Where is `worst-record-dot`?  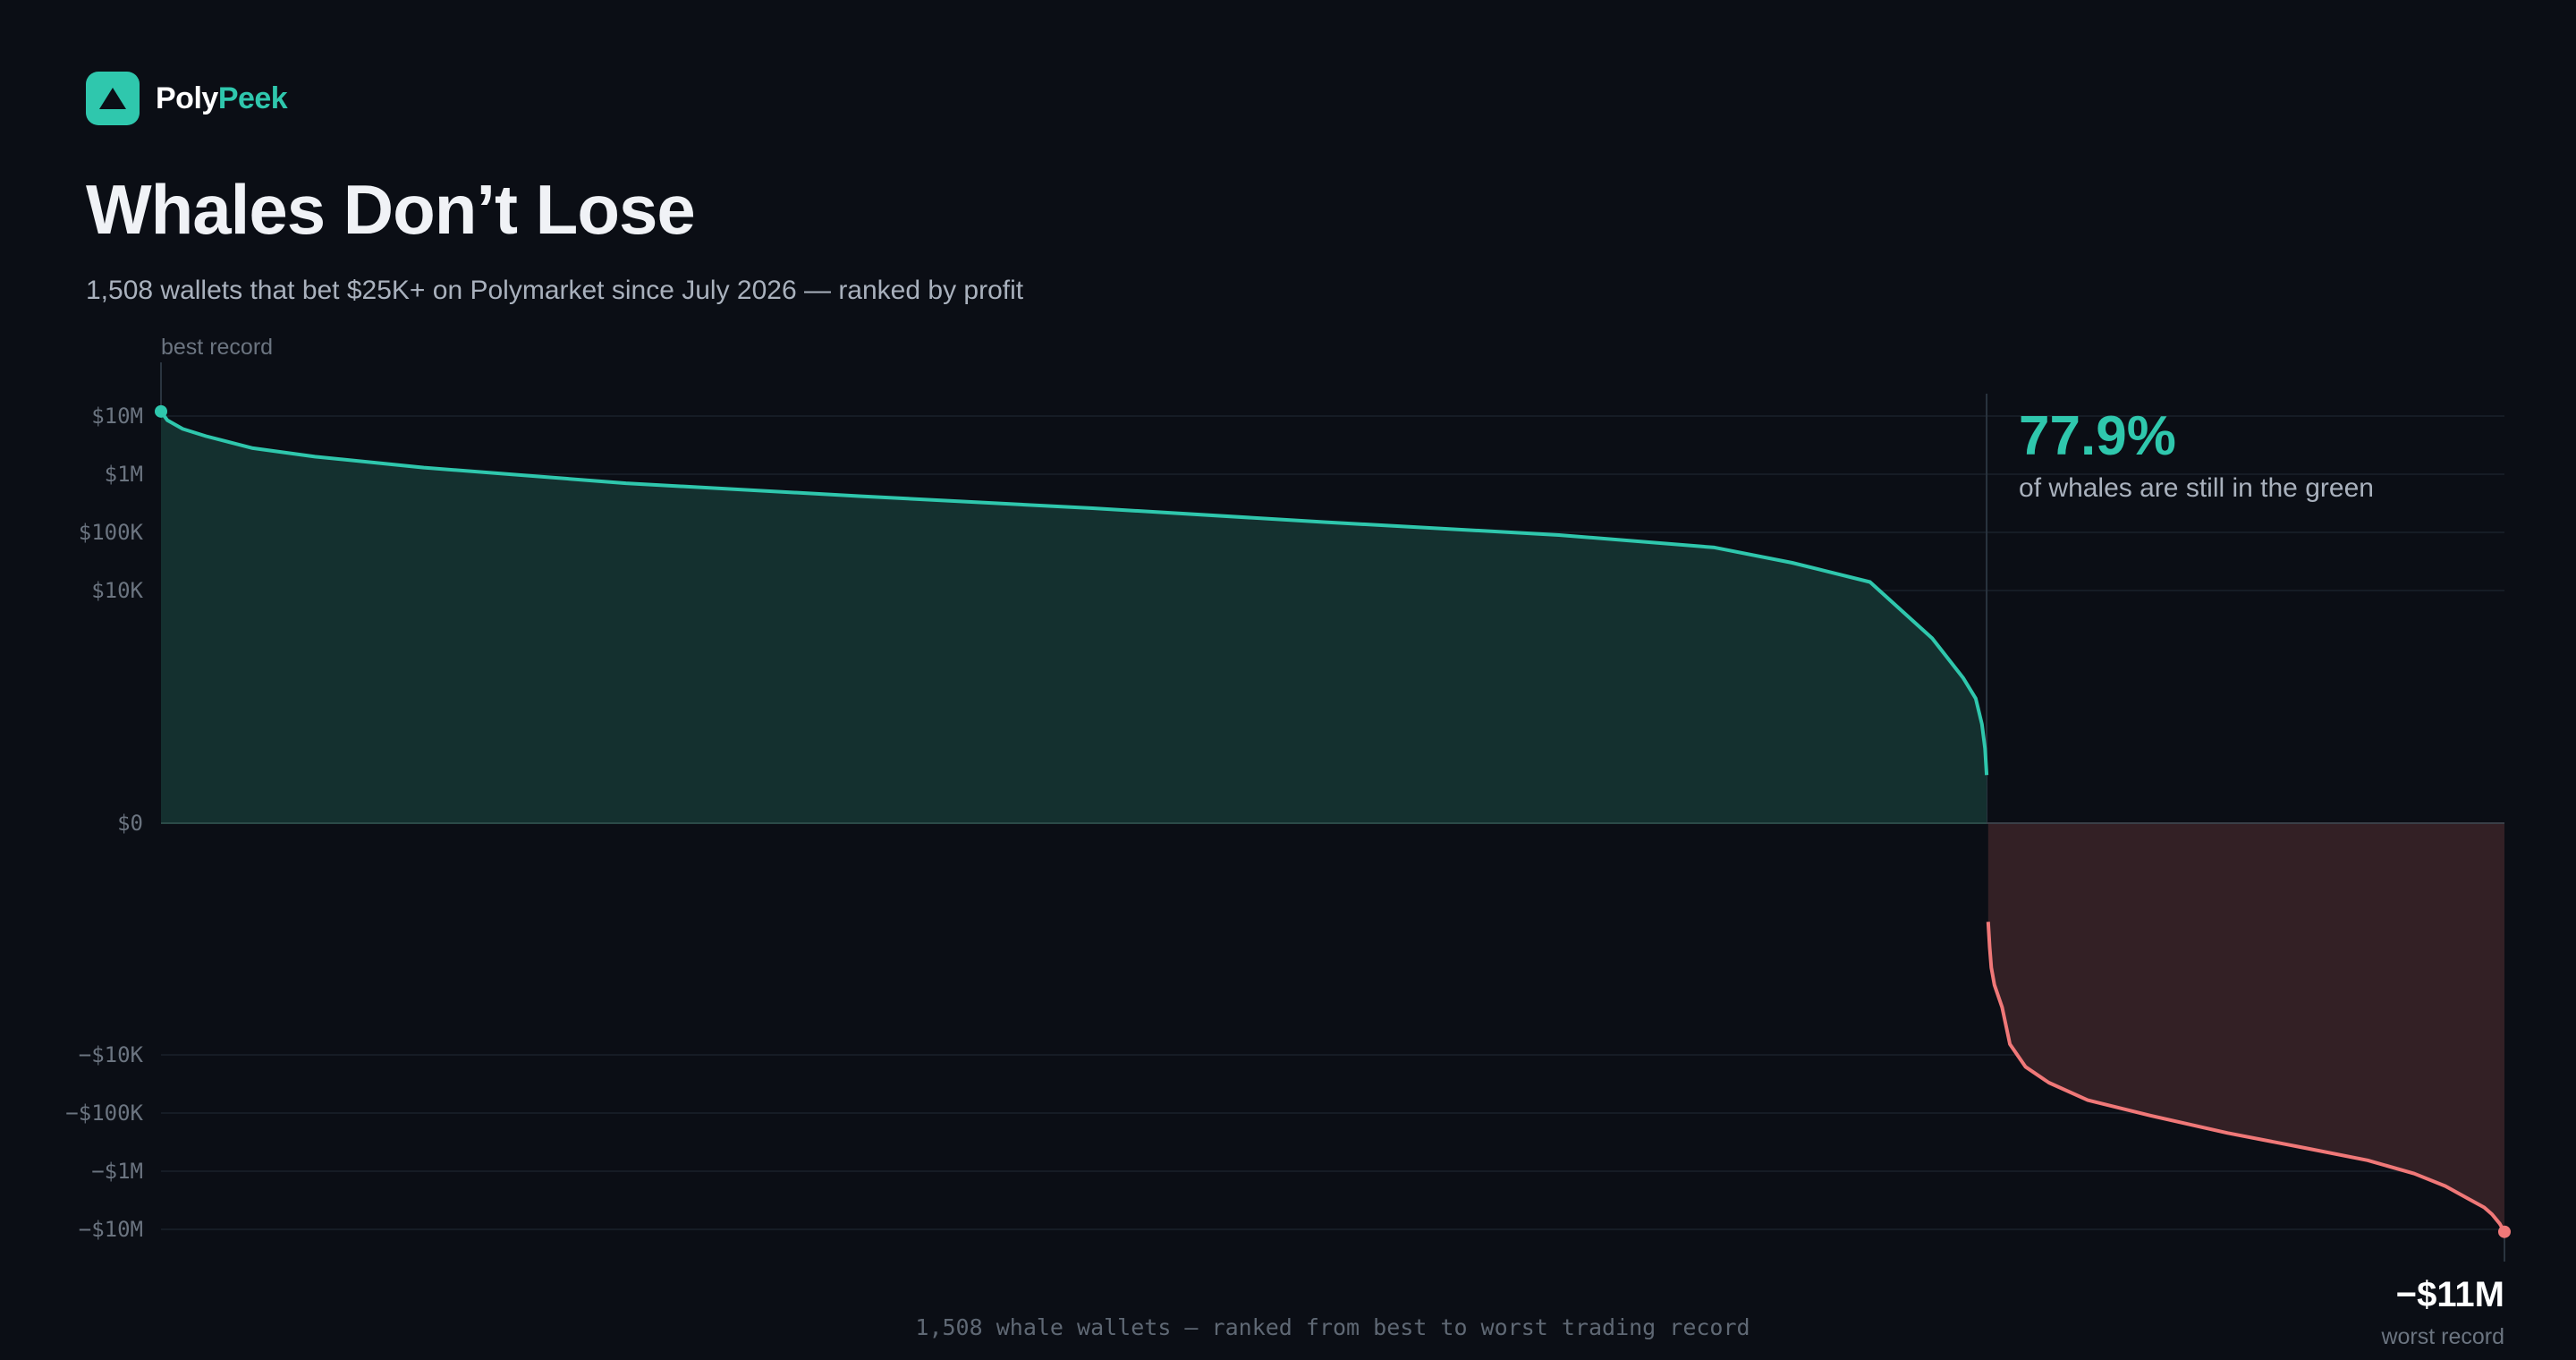 worst-record-dot is located at coordinates (2504, 1231).